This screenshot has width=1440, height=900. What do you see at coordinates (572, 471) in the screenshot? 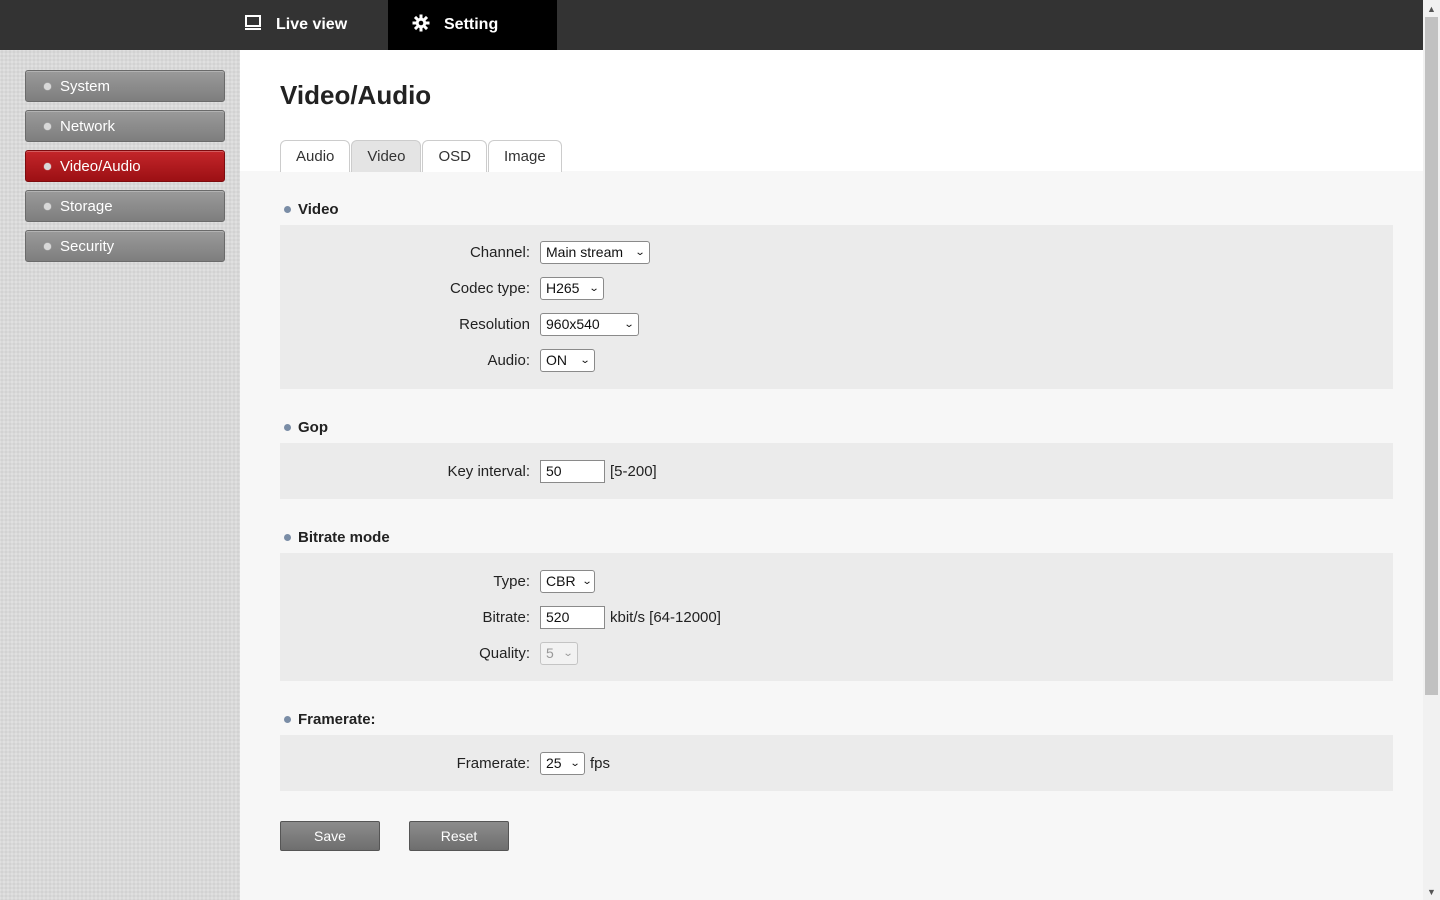
I see `key-interval-input` at bounding box center [572, 471].